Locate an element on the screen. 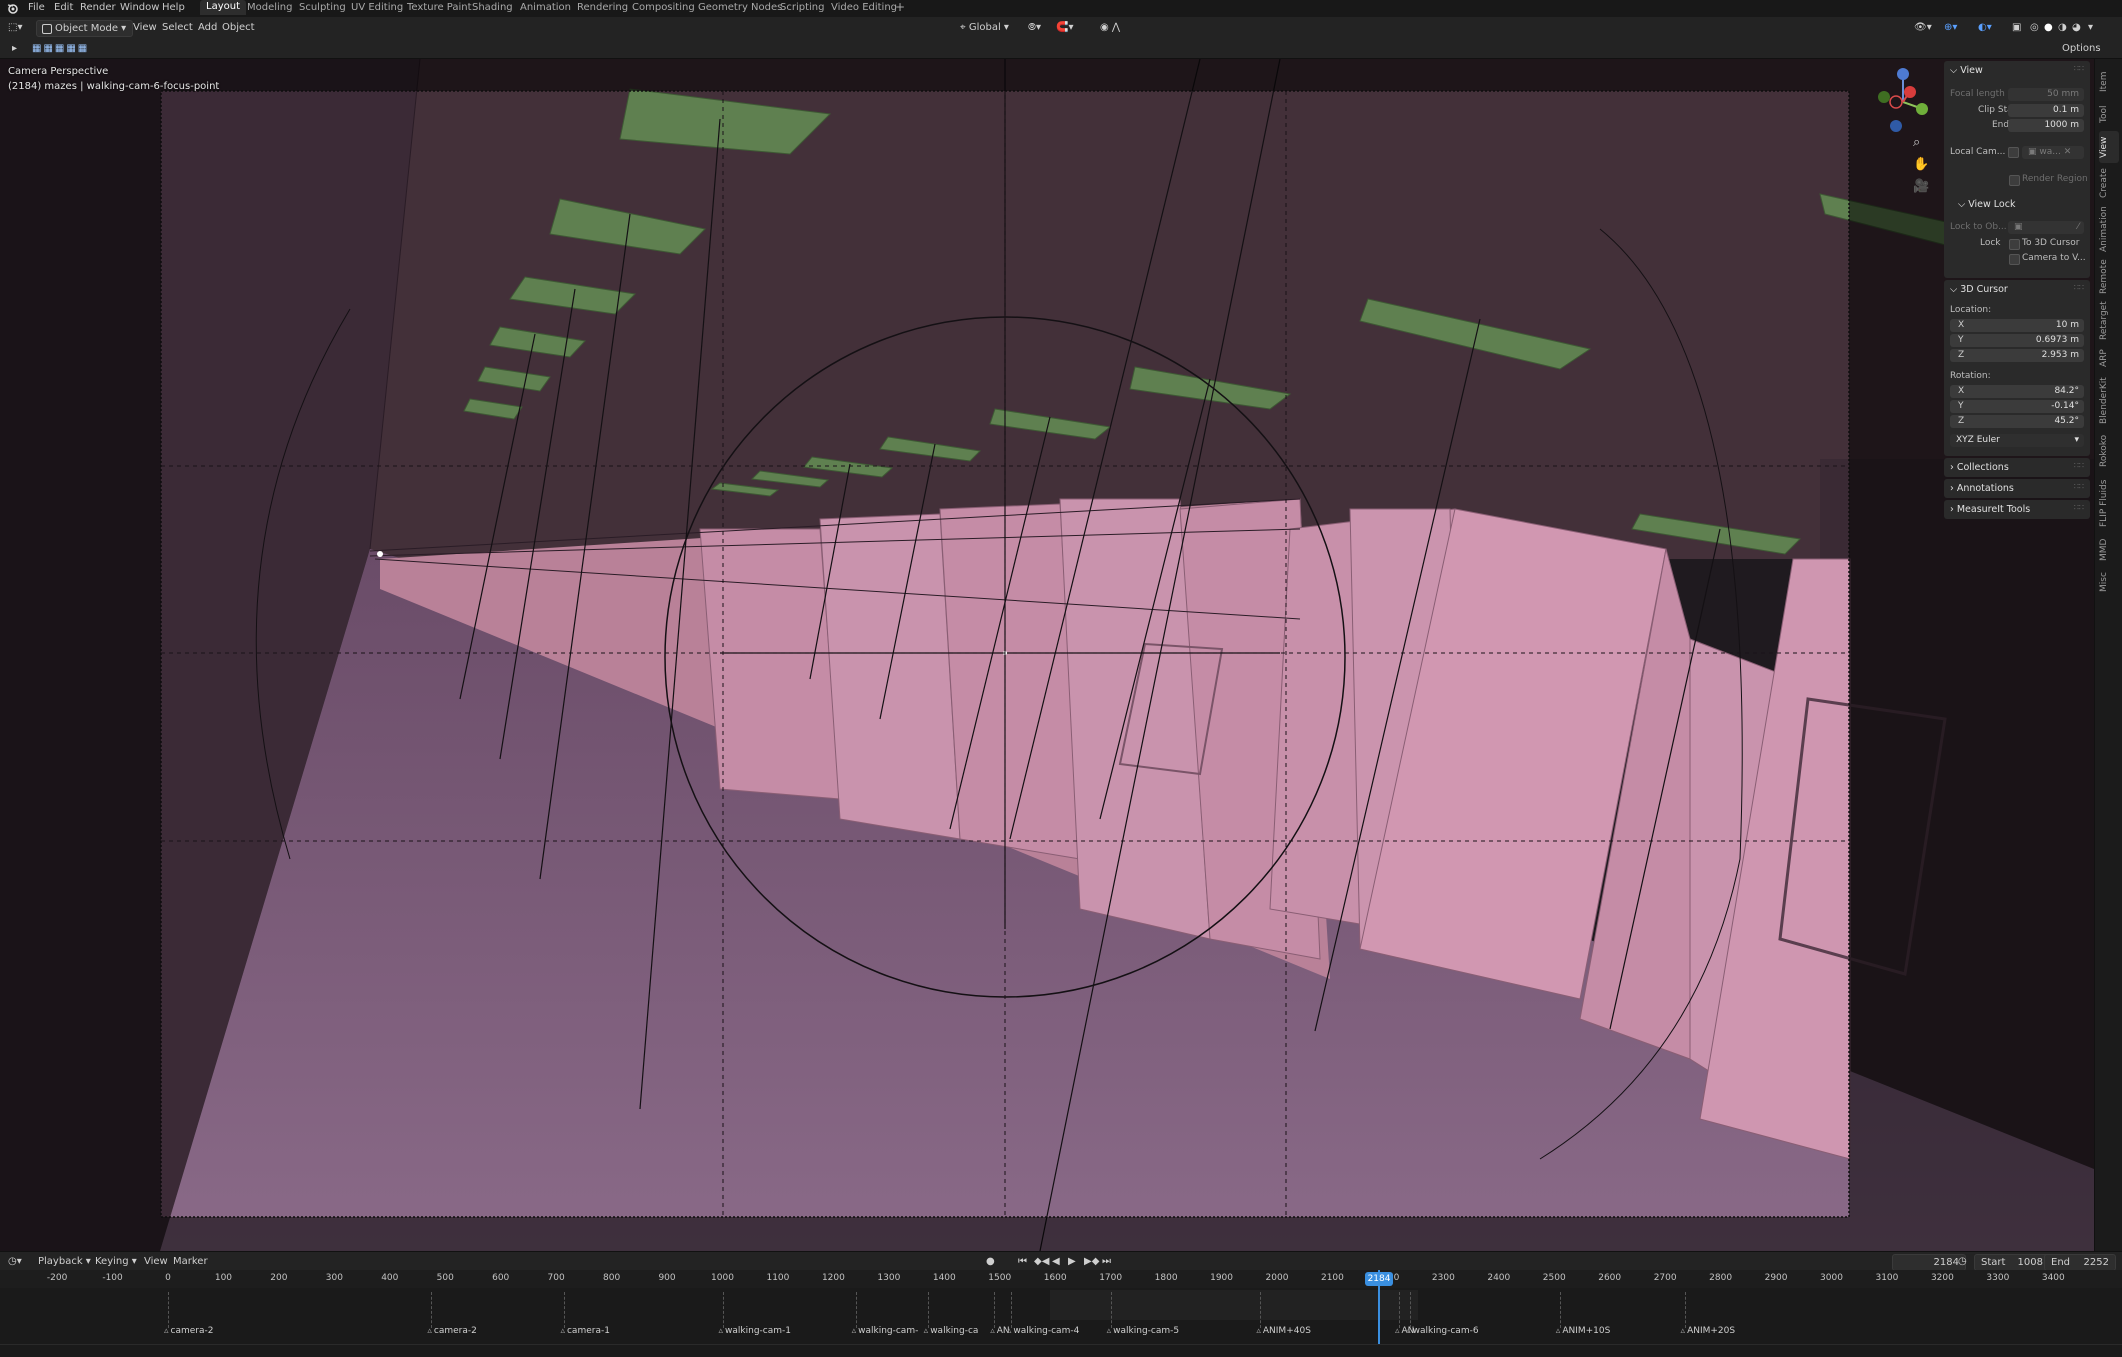 This screenshot has width=2122, height=1357. annotations-header: › Annotations is located at coordinates (1982, 488).